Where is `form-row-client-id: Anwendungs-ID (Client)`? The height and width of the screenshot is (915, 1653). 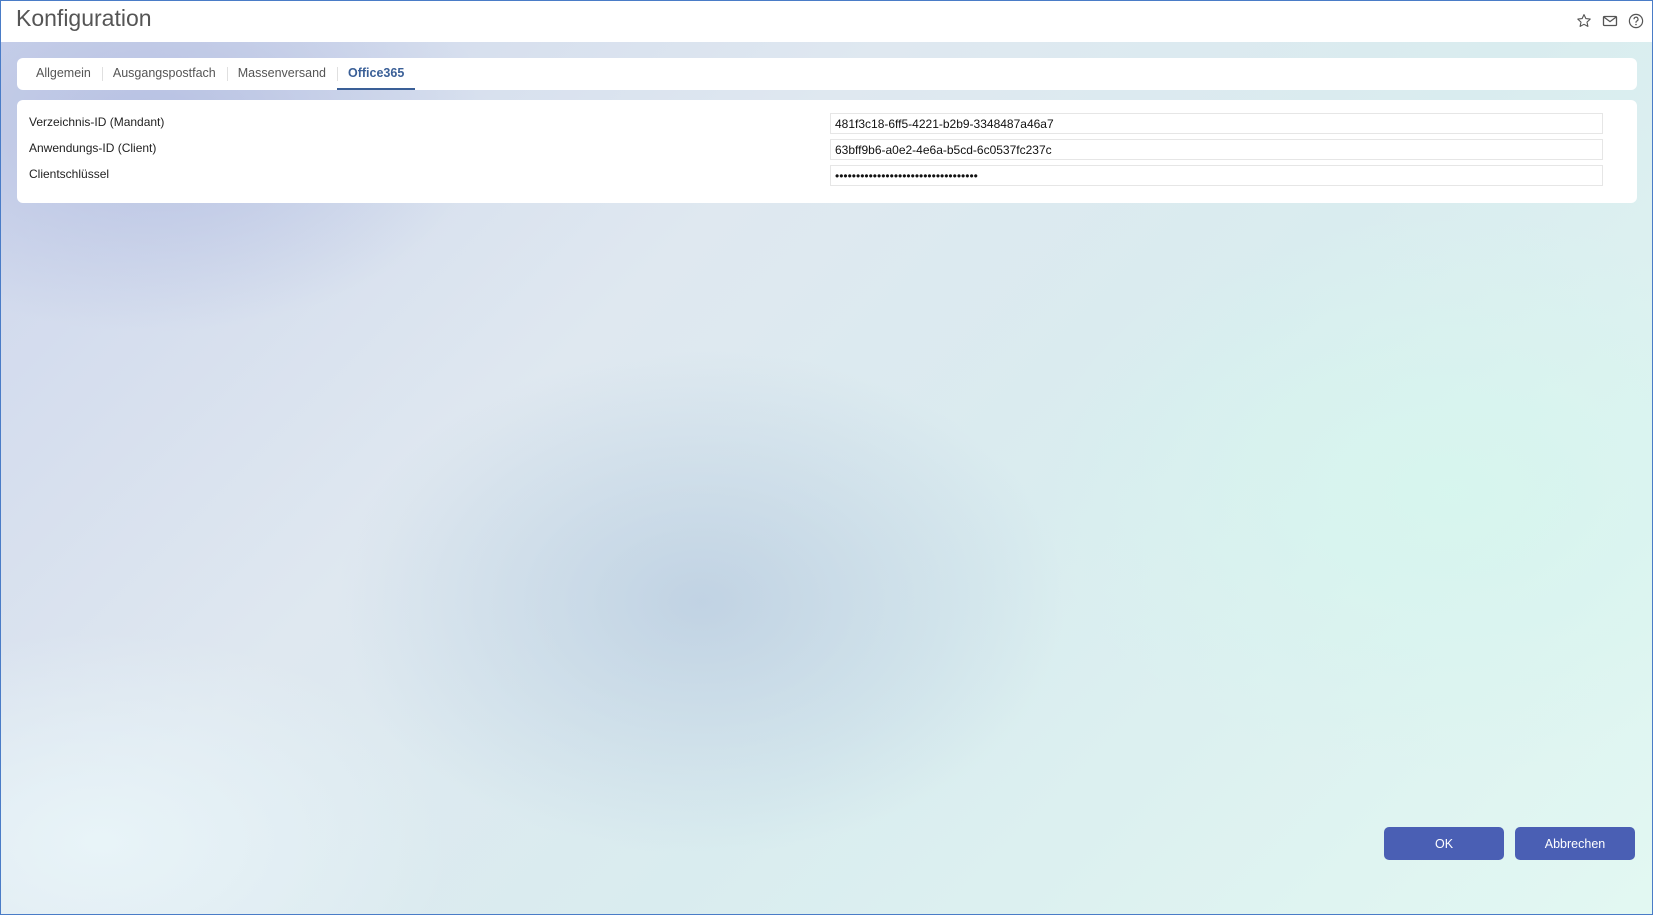 form-row-client-id: Anwendungs-ID (Client) is located at coordinates (827, 149).